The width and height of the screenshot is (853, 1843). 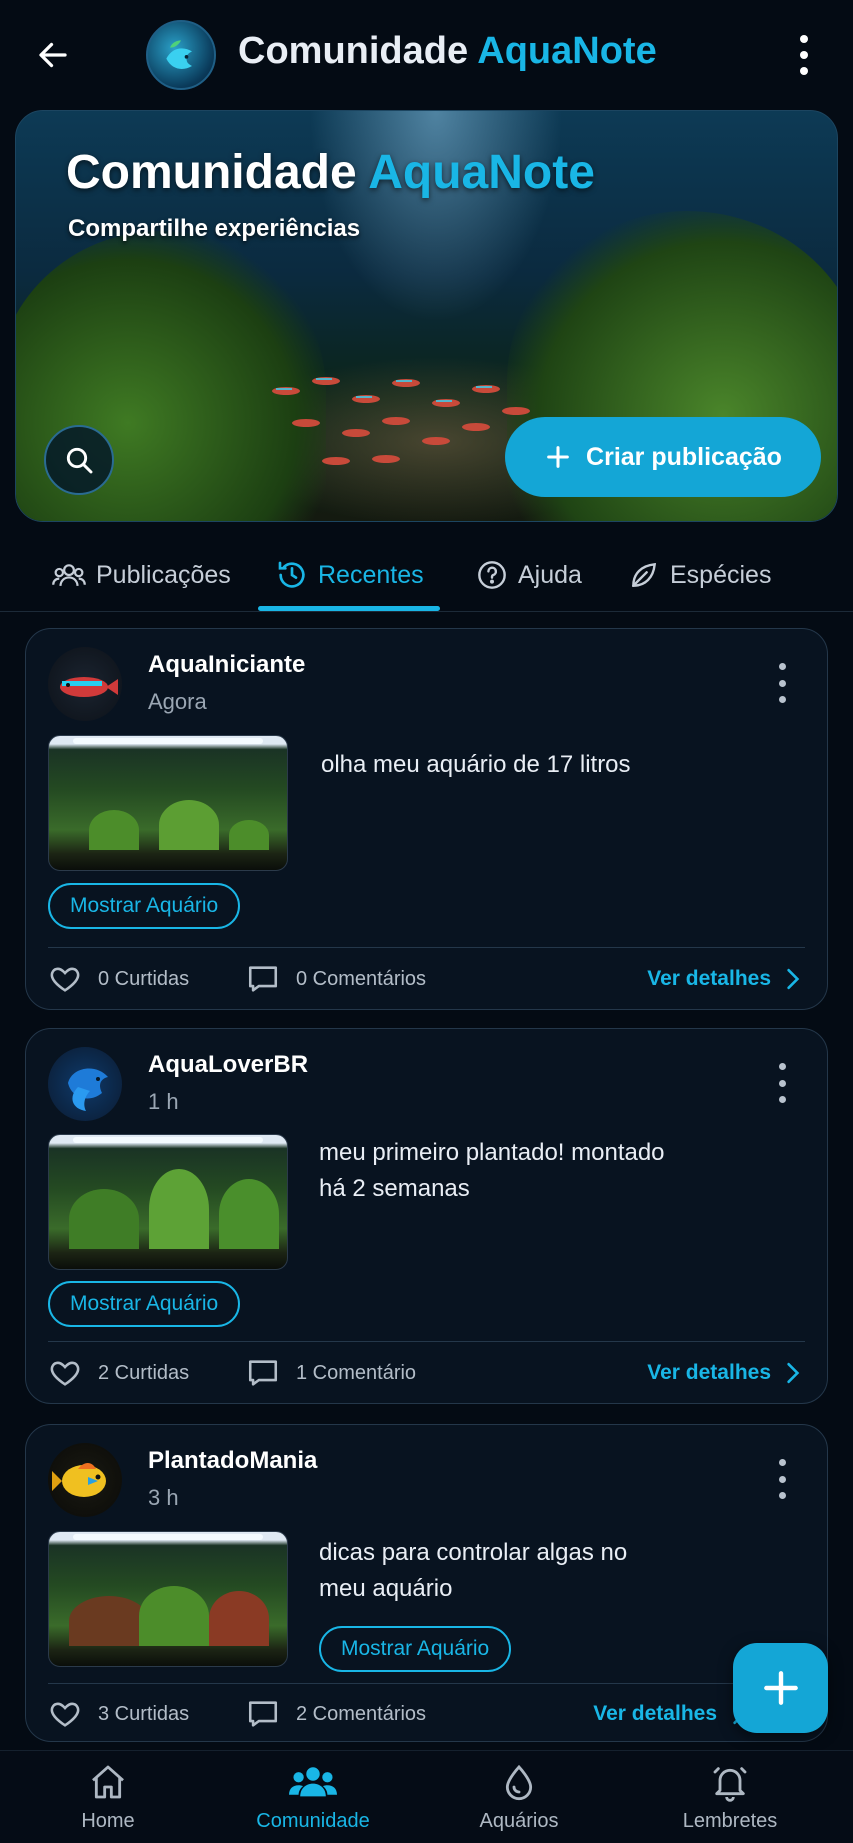 I want to click on post-footer: 3 Curtidas 2 Comentários Ver detalhes, so click(x=426, y=1714).